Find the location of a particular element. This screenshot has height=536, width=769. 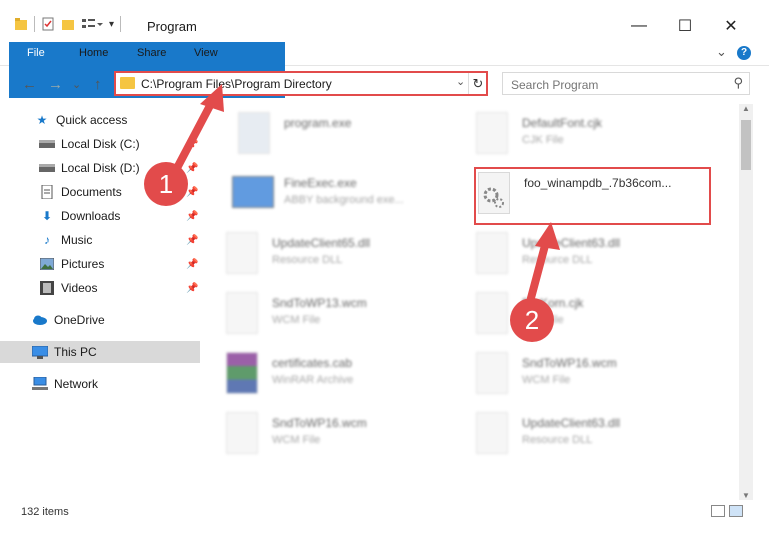

step-2-badge: 2 is located at coordinates (532, 320).